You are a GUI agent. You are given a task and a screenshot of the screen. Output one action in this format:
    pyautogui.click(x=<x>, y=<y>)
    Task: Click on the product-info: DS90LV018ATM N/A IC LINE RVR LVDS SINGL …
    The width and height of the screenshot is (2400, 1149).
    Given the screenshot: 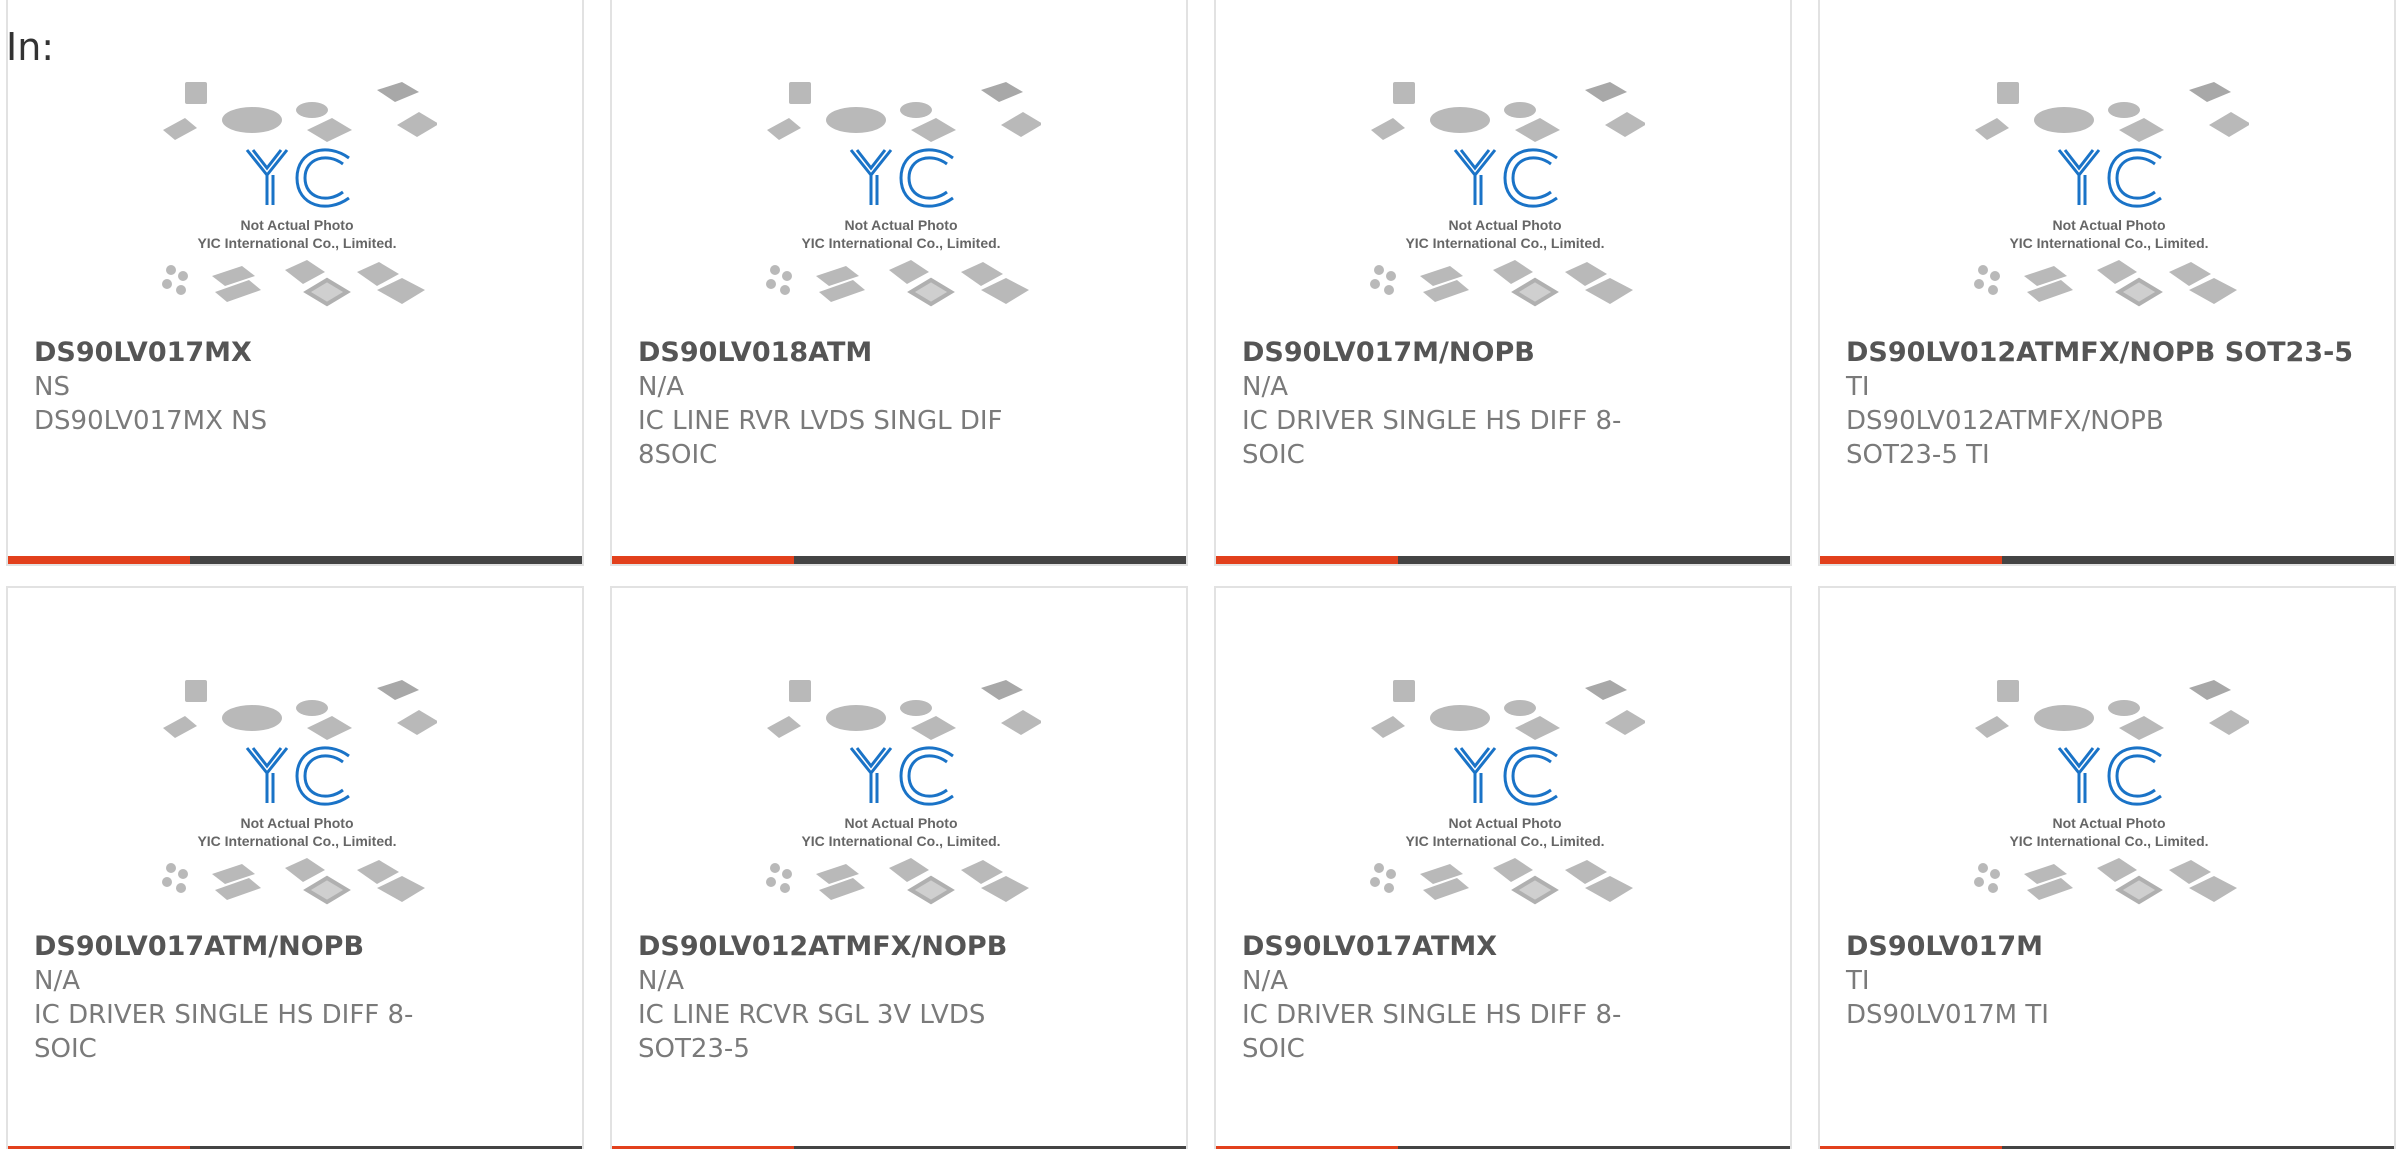 What is the action you would take?
    pyautogui.click(x=838, y=404)
    